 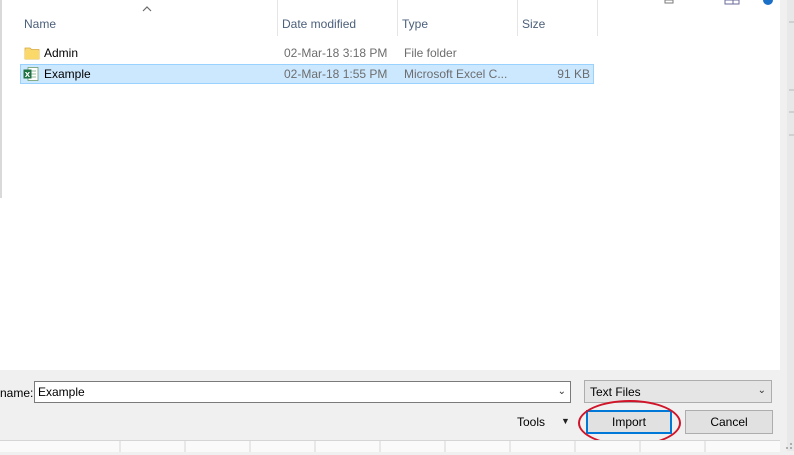 What do you see at coordinates (17, 393) in the screenshot?
I see `file-name-label: name:` at bounding box center [17, 393].